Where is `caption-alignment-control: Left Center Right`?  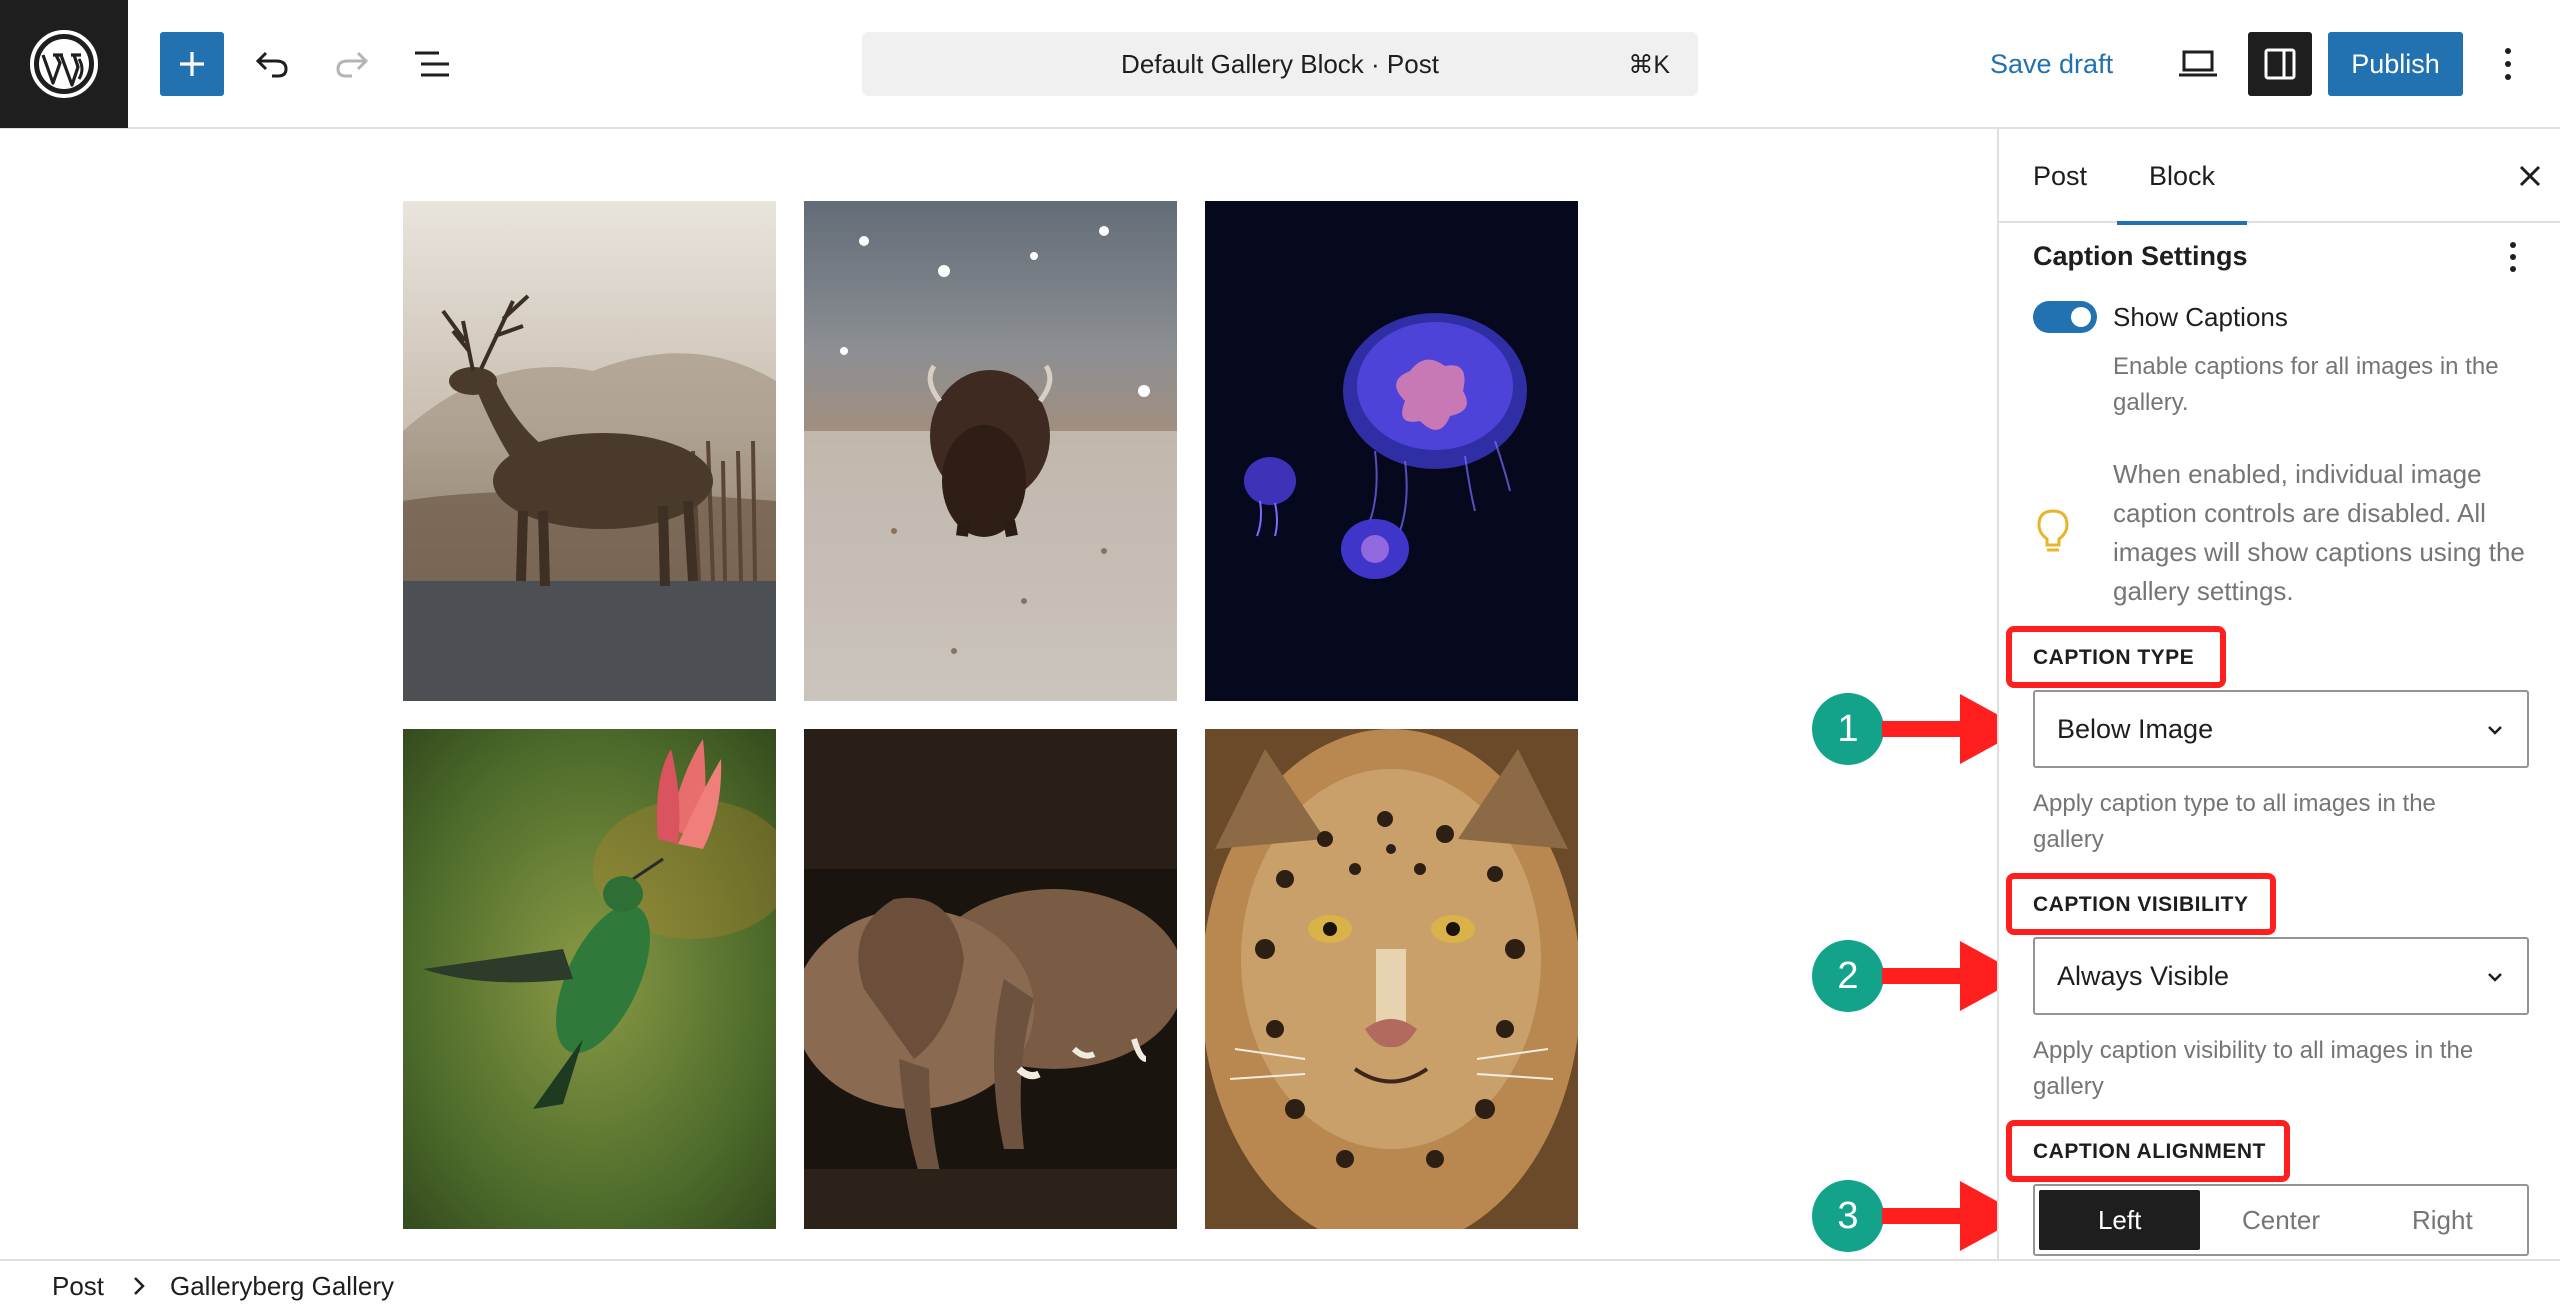 caption-alignment-control: Left Center Right is located at coordinates (2281, 1220).